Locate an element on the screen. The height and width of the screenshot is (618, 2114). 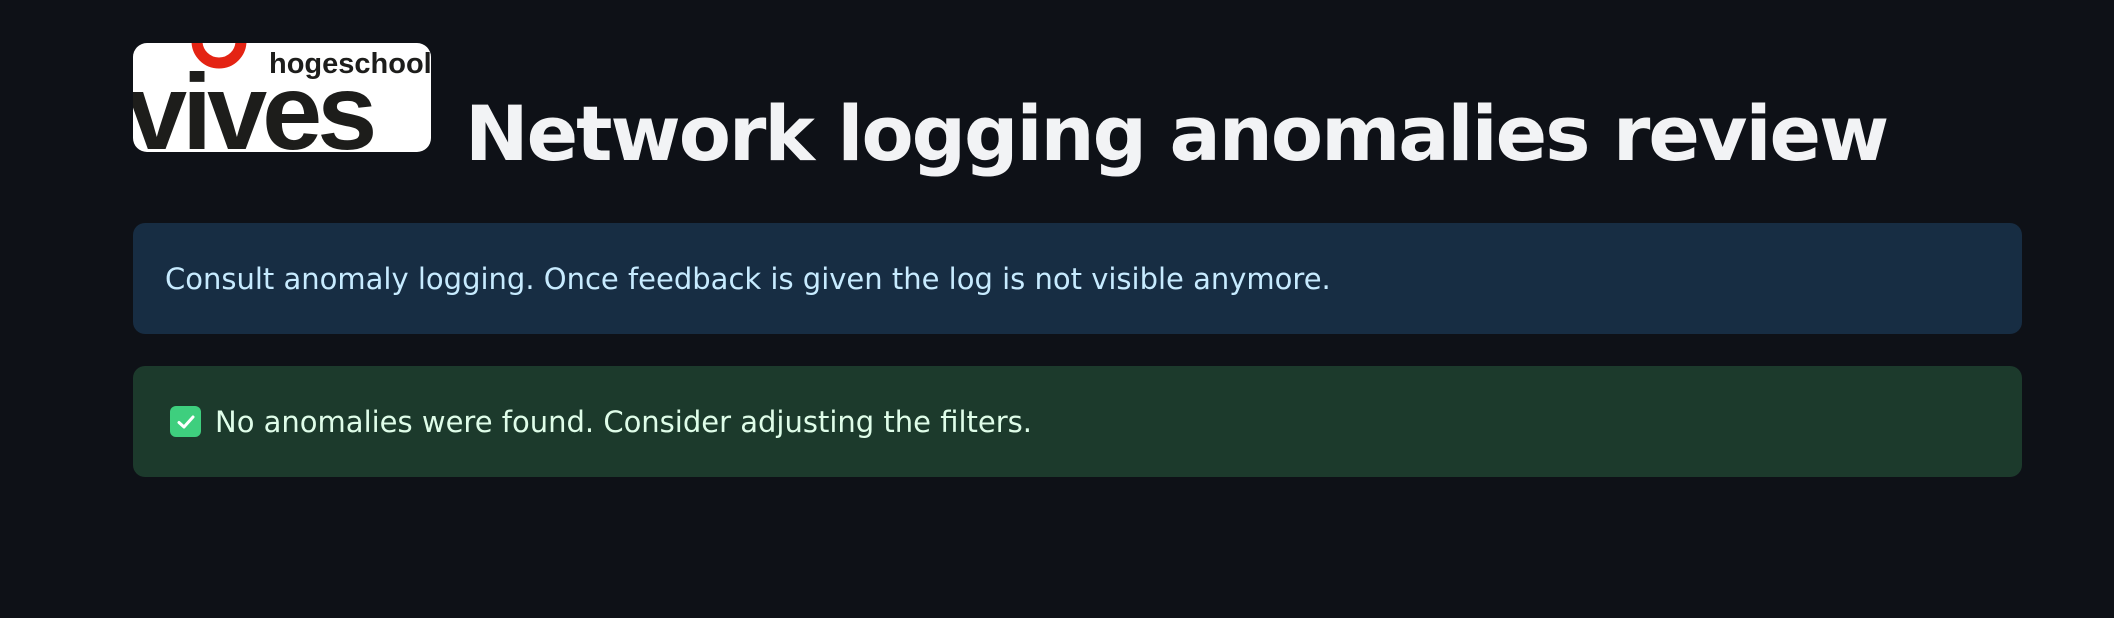
vives-logo-graphic: hogeschool vives is located at coordinates (282, 97).